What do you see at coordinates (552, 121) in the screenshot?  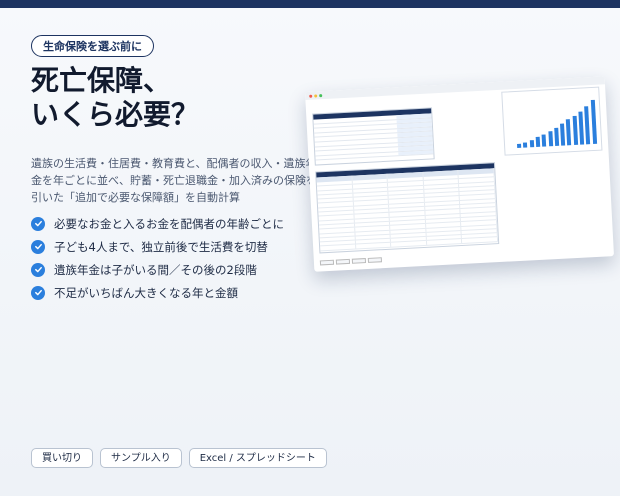 I see `preview-chart` at bounding box center [552, 121].